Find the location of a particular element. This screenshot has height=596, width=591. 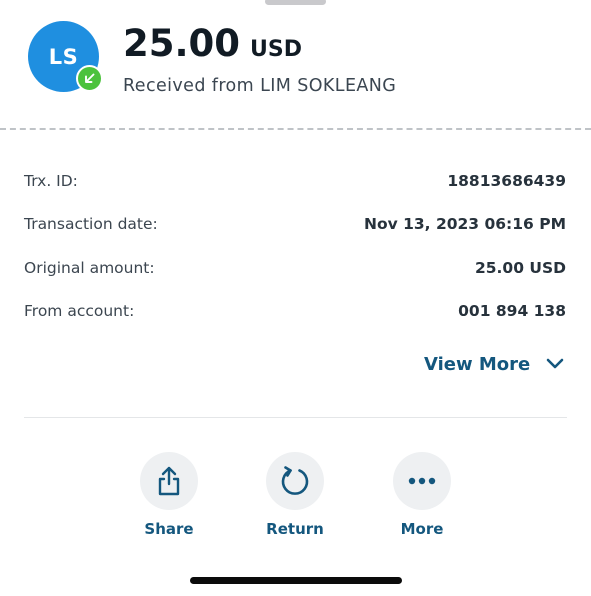

avatar-initials: LS is located at coordinates (63, 56).